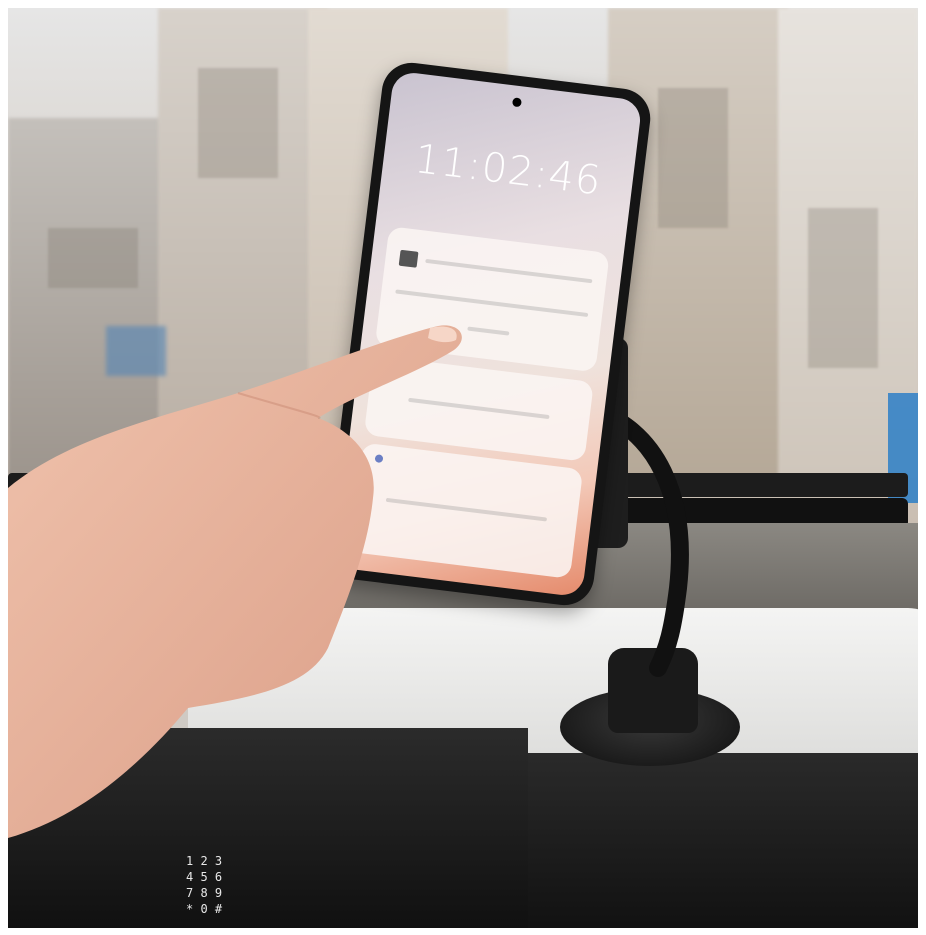  I want to click on console-keypad: 1 2 3 4 5 6 7 8 9 * 0 #, so click(204, 885).